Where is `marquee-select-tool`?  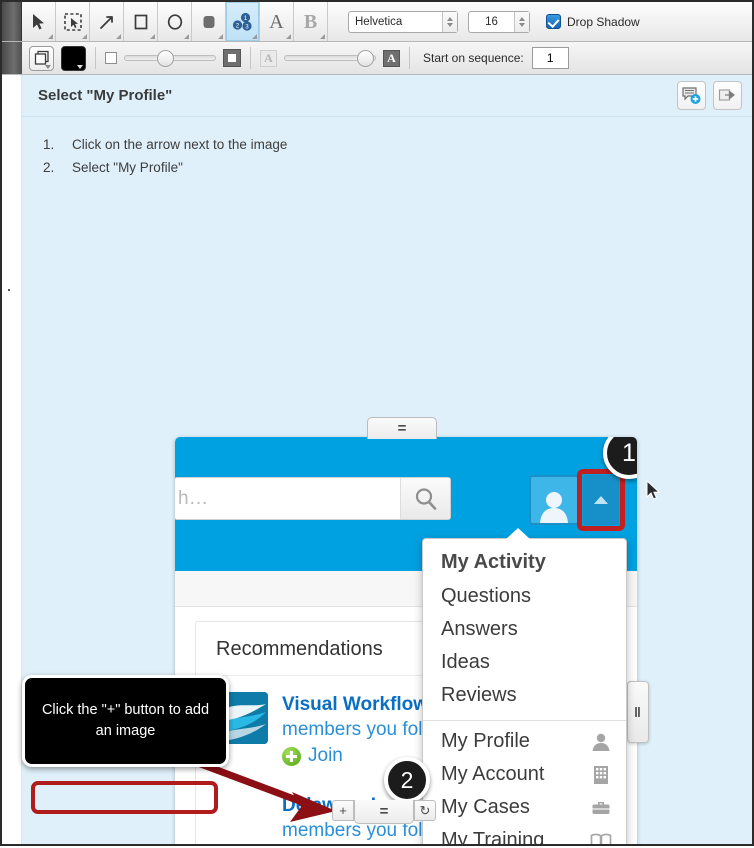 marquee-select-tool is located at coordinates (73, 21).